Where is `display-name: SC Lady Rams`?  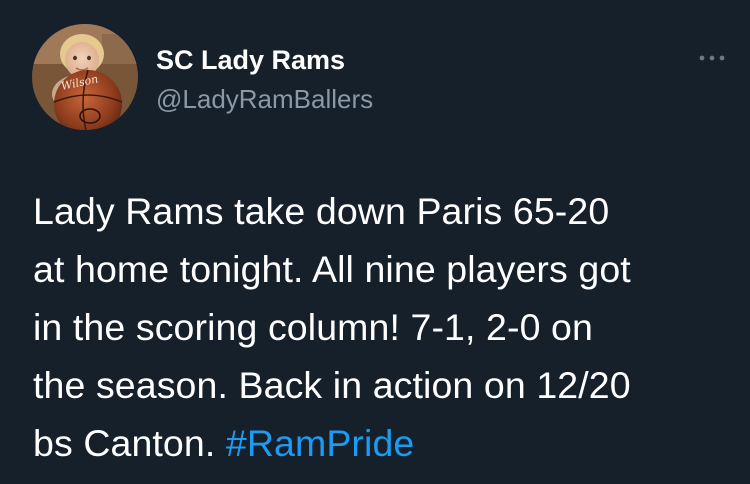
display-name: SC Lady Rams is located at coordinates (250, 60).